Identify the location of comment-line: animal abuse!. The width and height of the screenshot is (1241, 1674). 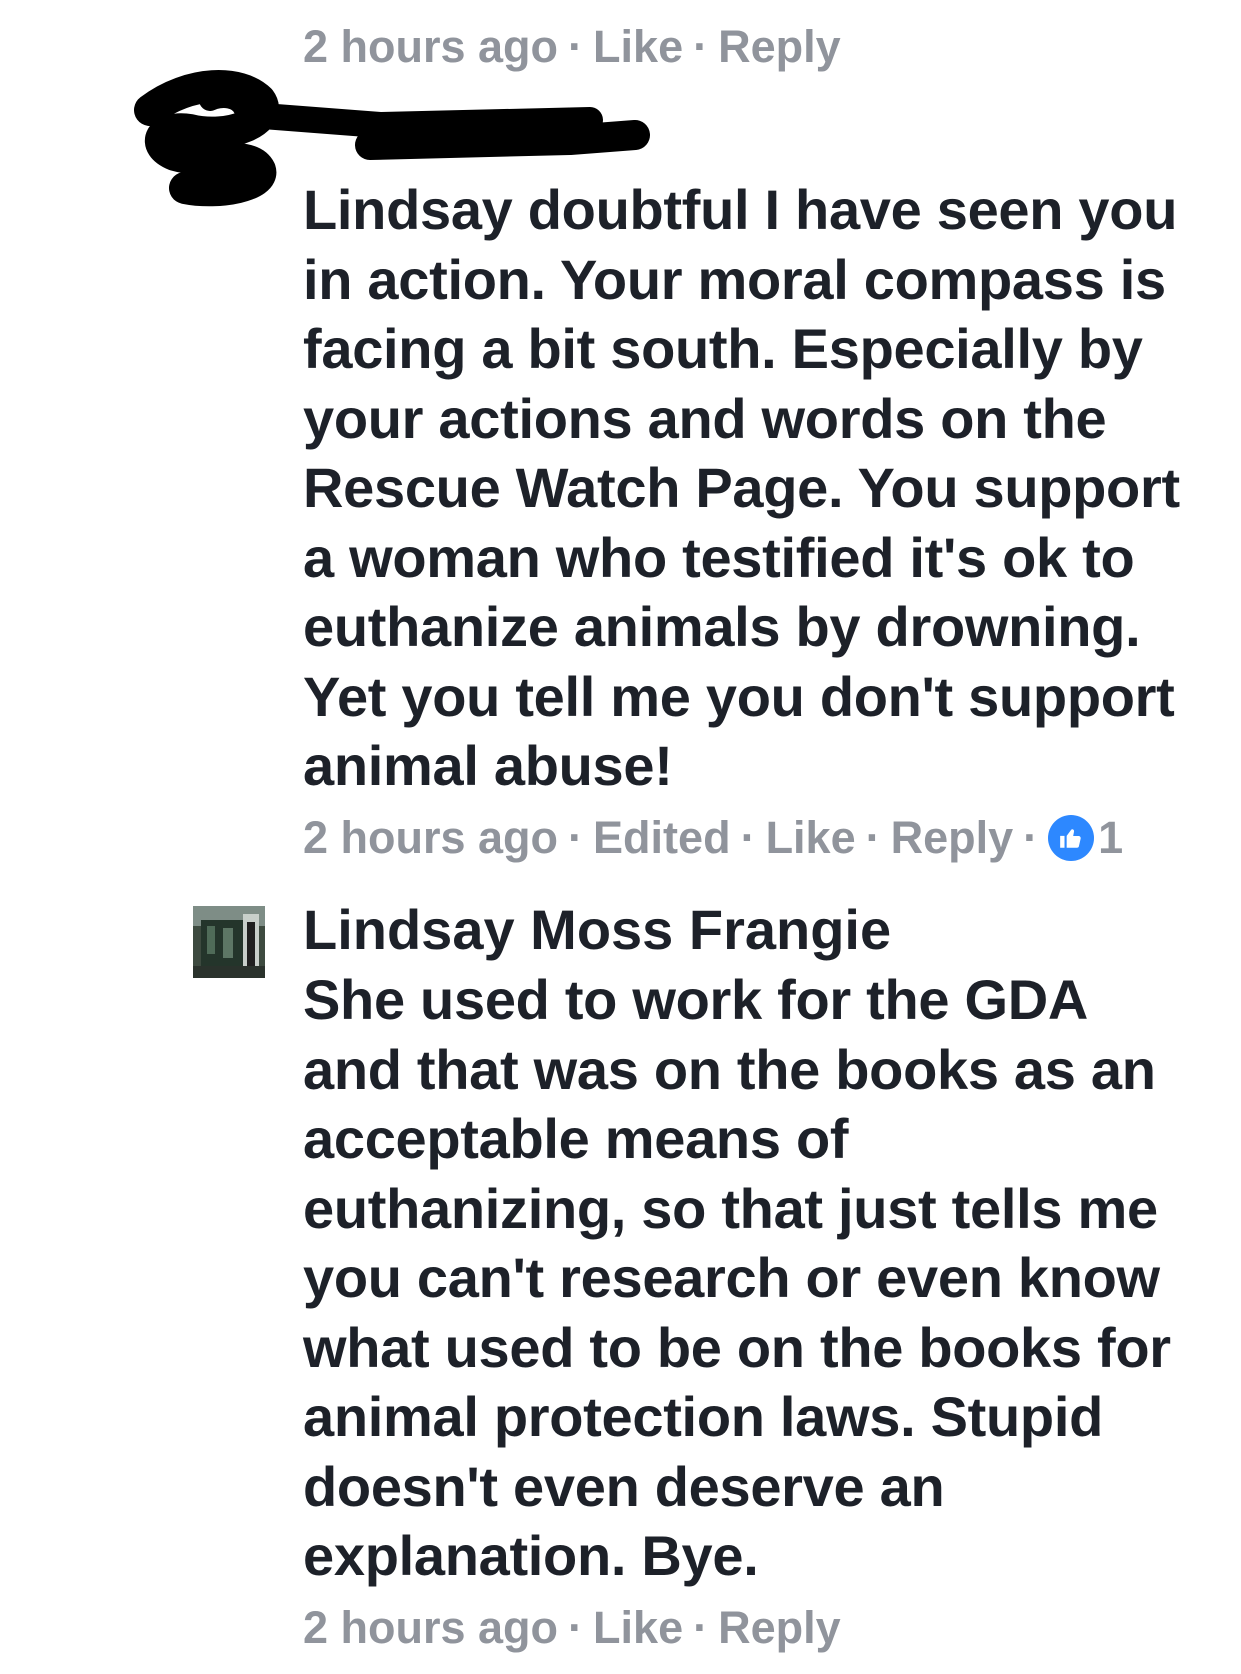
(488, 765).